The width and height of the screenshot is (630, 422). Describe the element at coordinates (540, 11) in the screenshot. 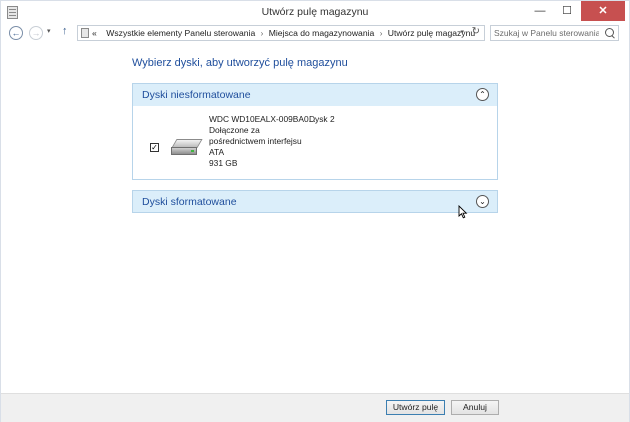

I see `minimize-button: —` at that location.